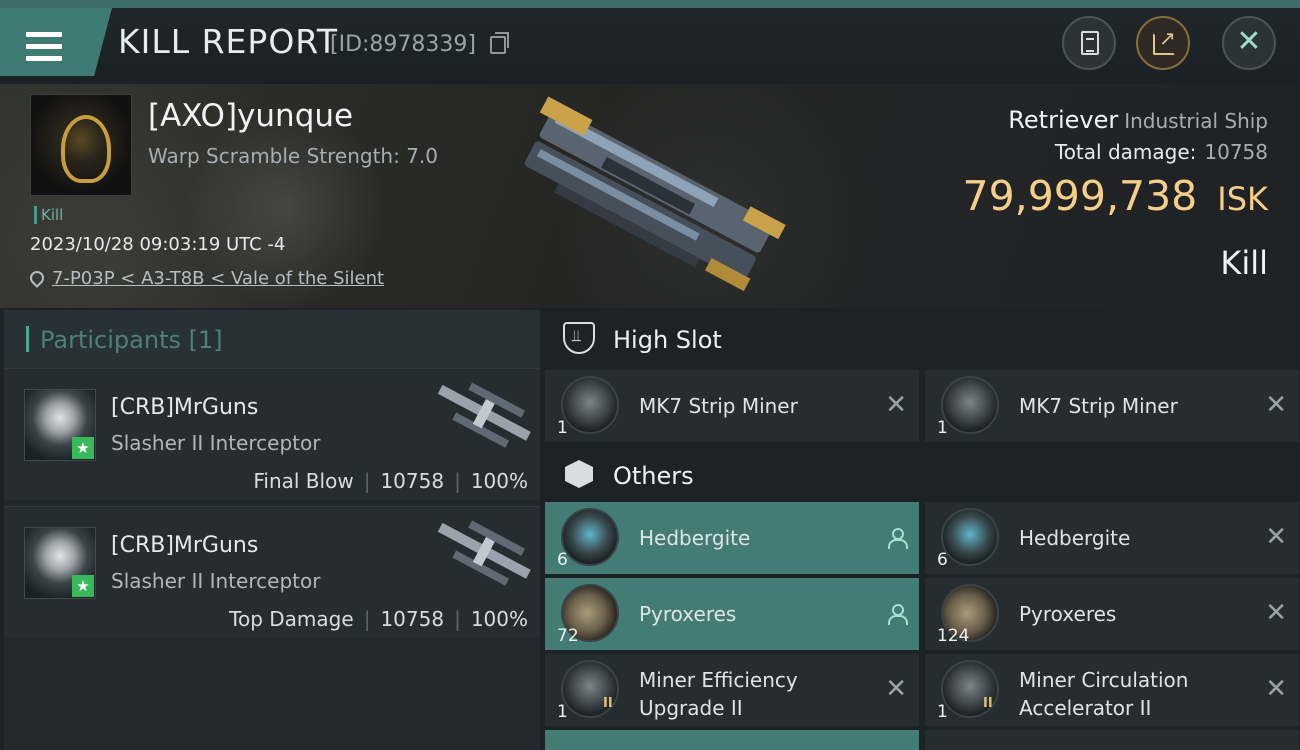  Describe the element at coordinates (218, 278) in the screenshot. I see `location-link: 7-P03P < A3-T8B < Vale of the Silent` at that location.